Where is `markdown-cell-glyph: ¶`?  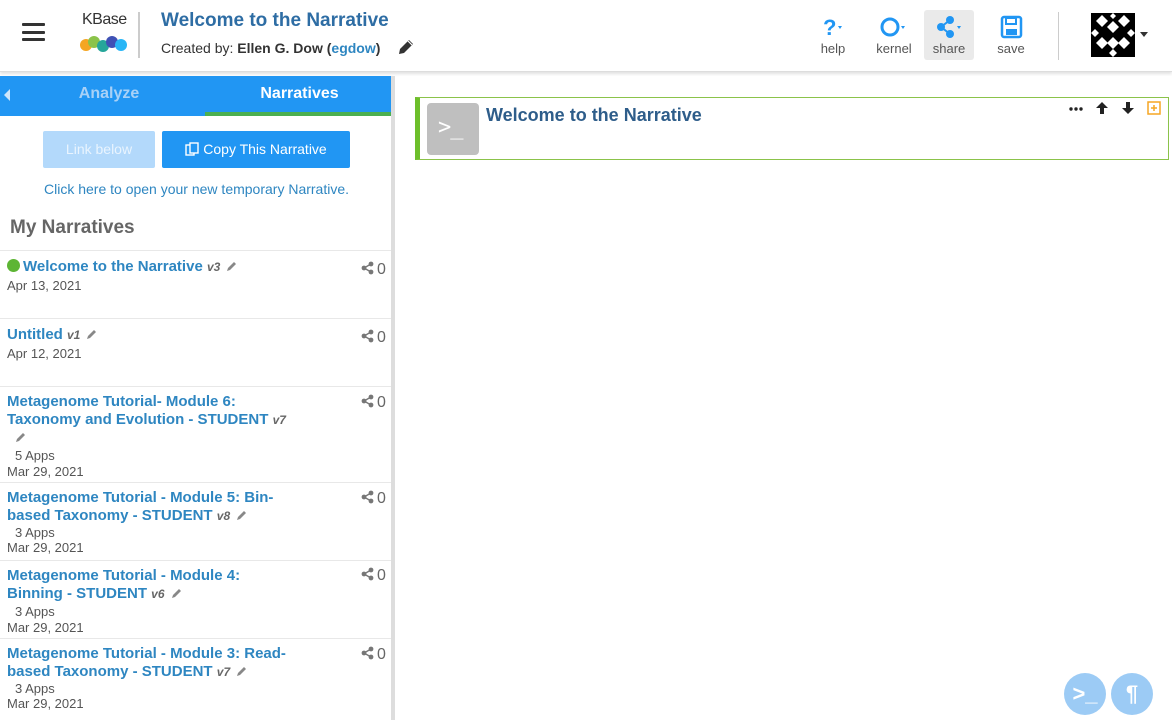 markdown-cell-glyph: ¶ is located at coordinates (1132, 693).